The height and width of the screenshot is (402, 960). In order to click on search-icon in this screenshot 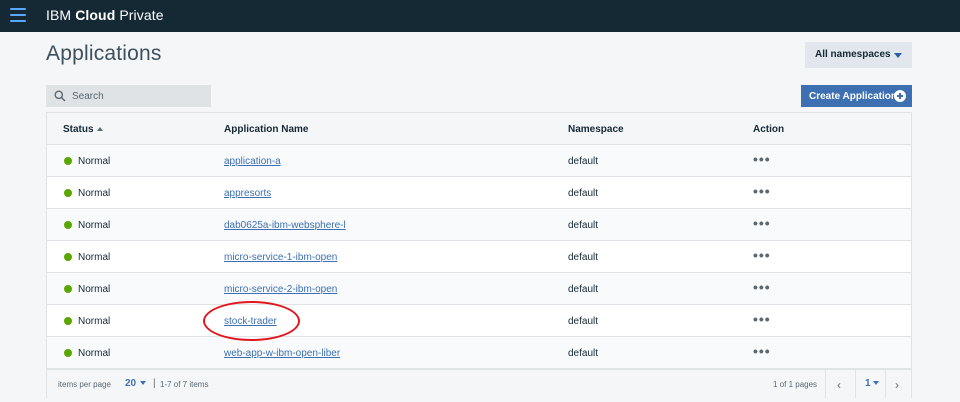, I will do `click(60, 96)`.